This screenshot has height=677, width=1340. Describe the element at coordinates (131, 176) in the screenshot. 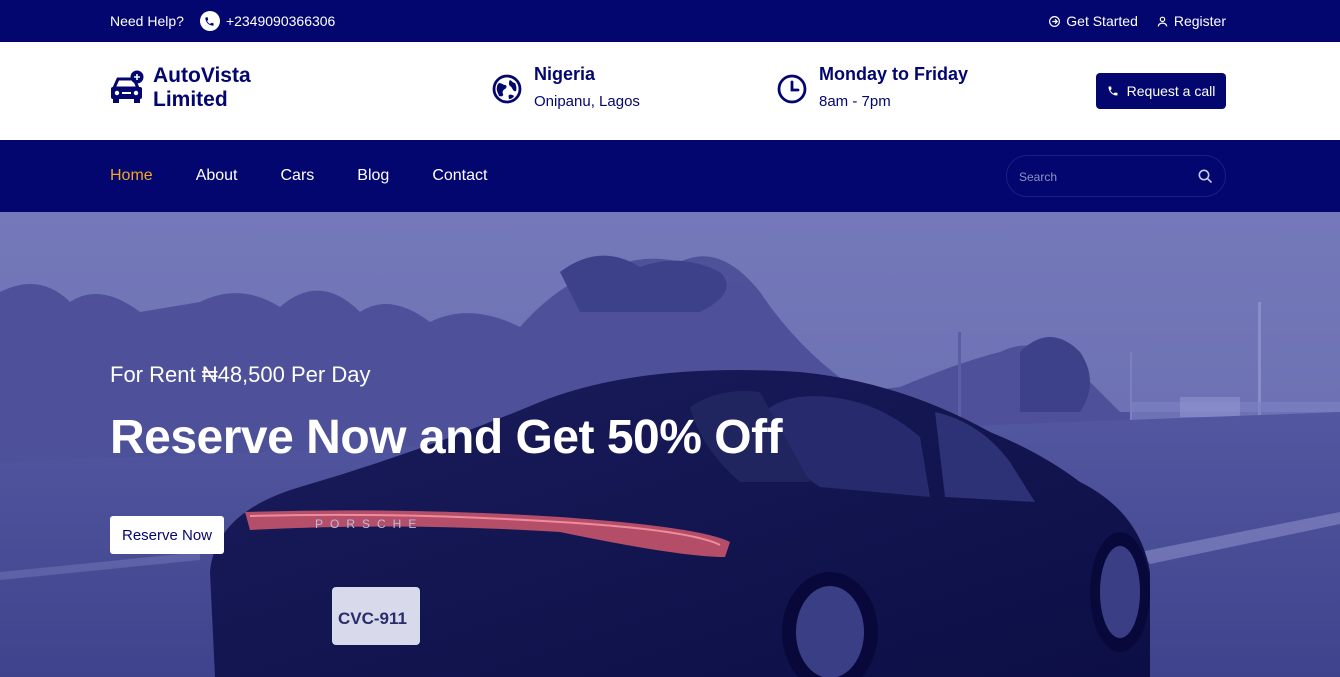

I see `nav-item-home: Home` at that location.